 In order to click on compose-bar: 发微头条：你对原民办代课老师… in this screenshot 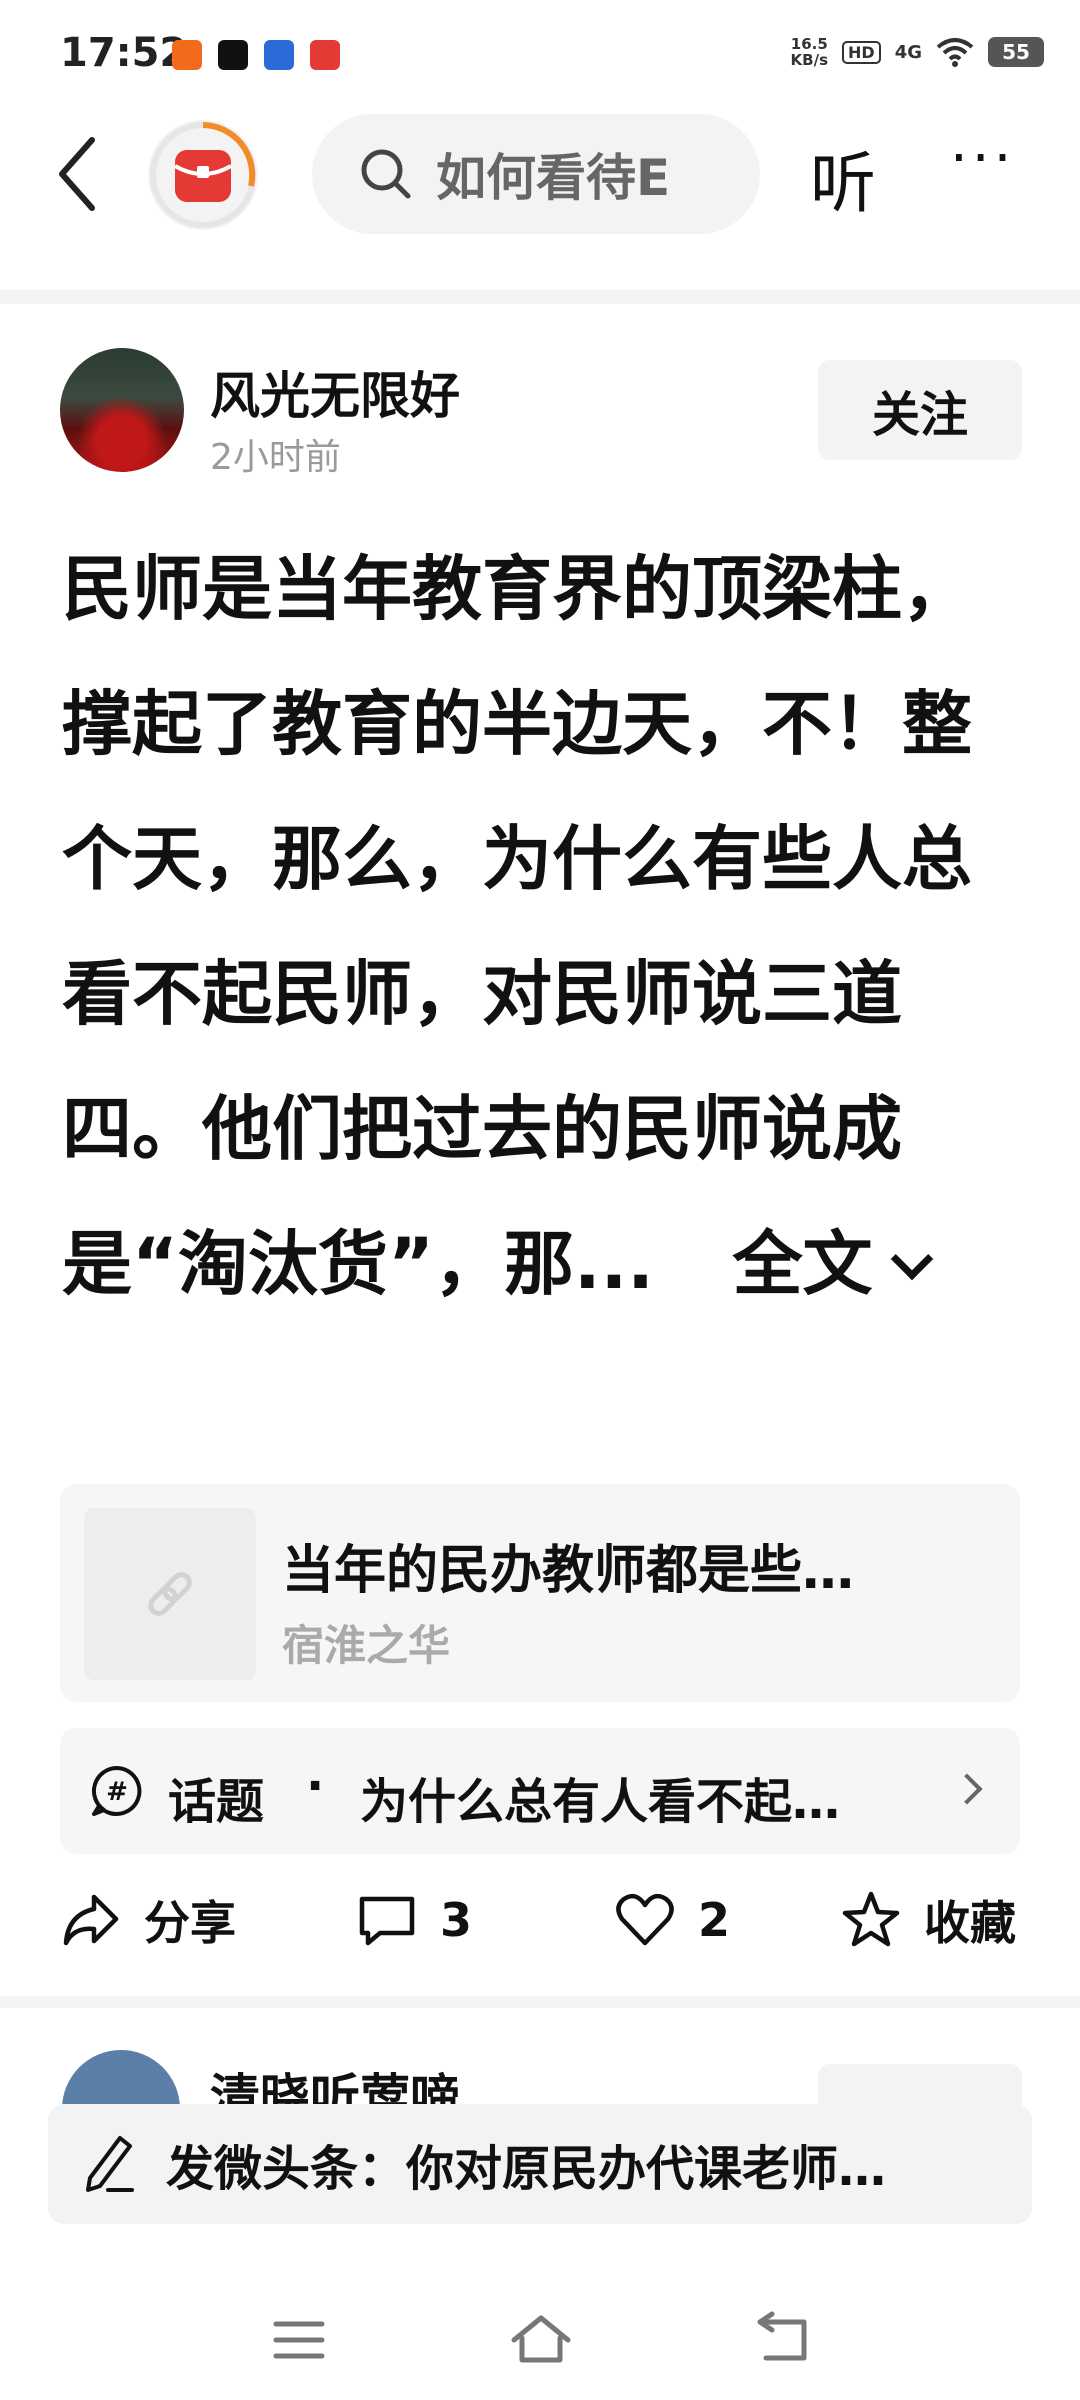, I will do `click(540, 2164)`.